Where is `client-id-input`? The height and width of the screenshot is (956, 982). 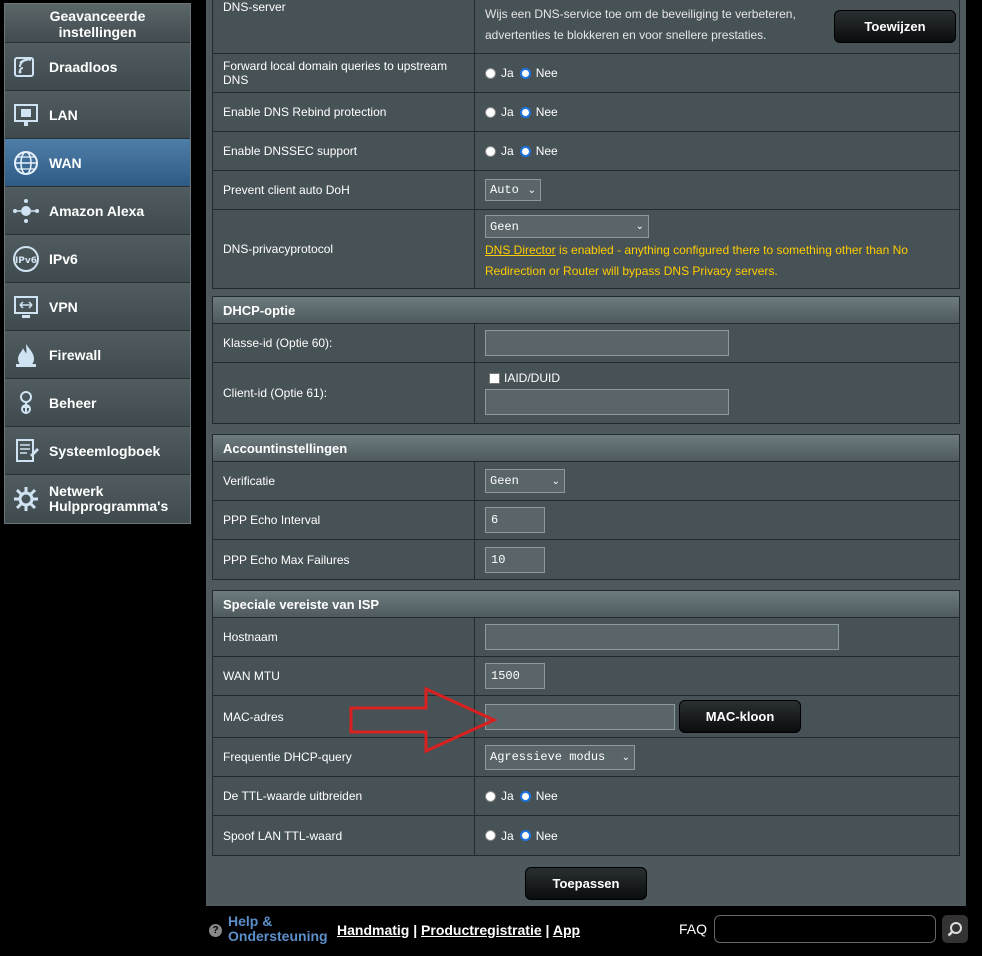 client-id-input is located at coordinates (607, 402).